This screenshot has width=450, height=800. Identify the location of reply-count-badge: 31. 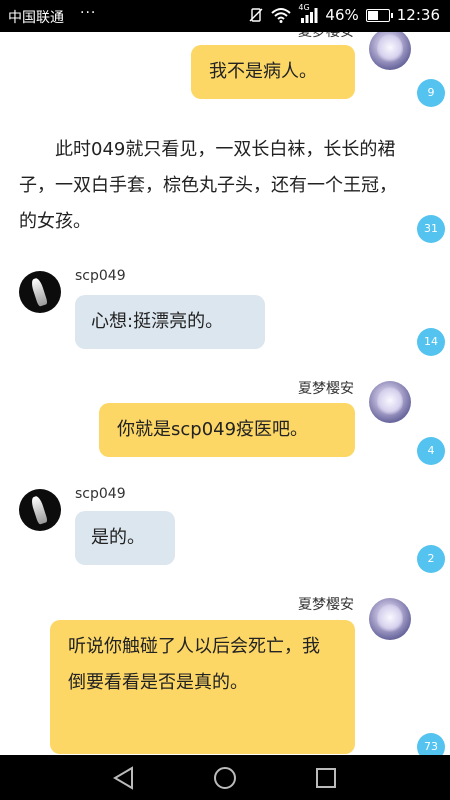
(431, 229).